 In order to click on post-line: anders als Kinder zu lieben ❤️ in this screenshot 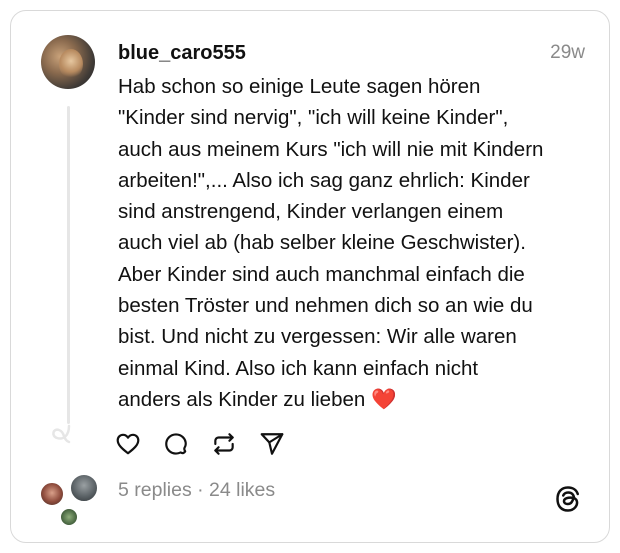, I will do `click(358, 399)`.